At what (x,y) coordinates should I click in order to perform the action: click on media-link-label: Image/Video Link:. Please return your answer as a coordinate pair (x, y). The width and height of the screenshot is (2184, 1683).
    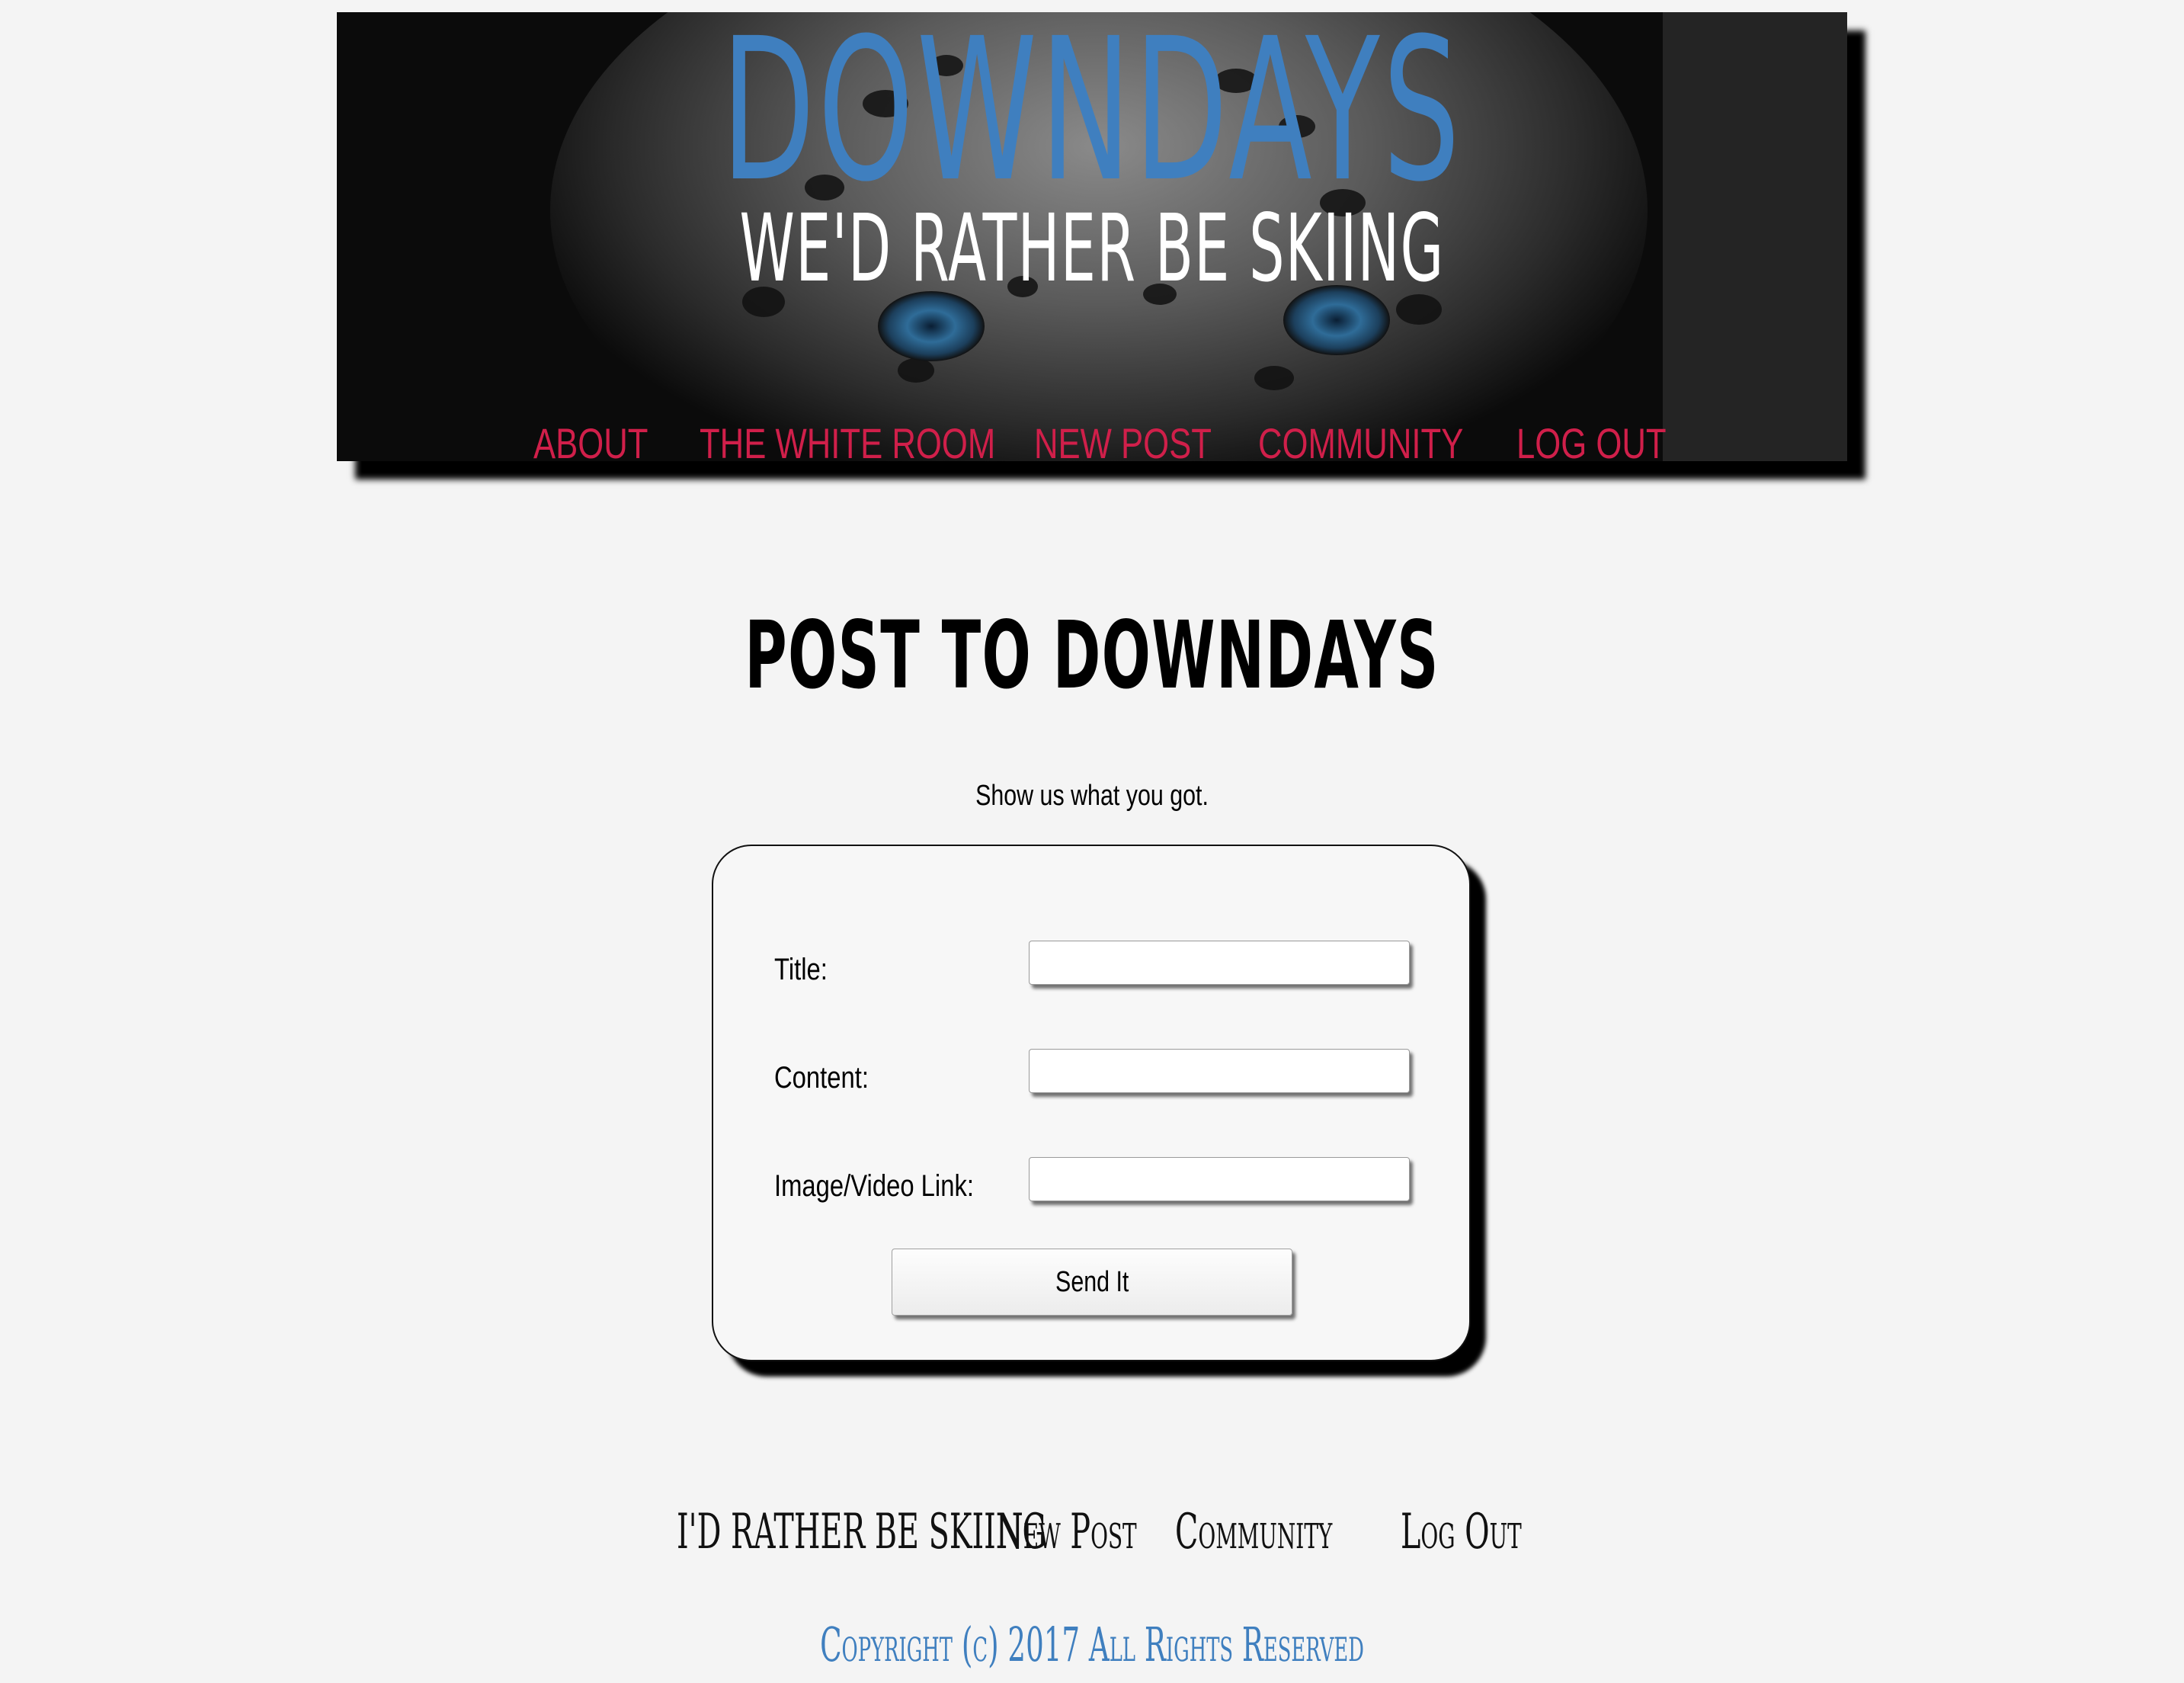
    Looking at the image, I should click on (874, 1186).